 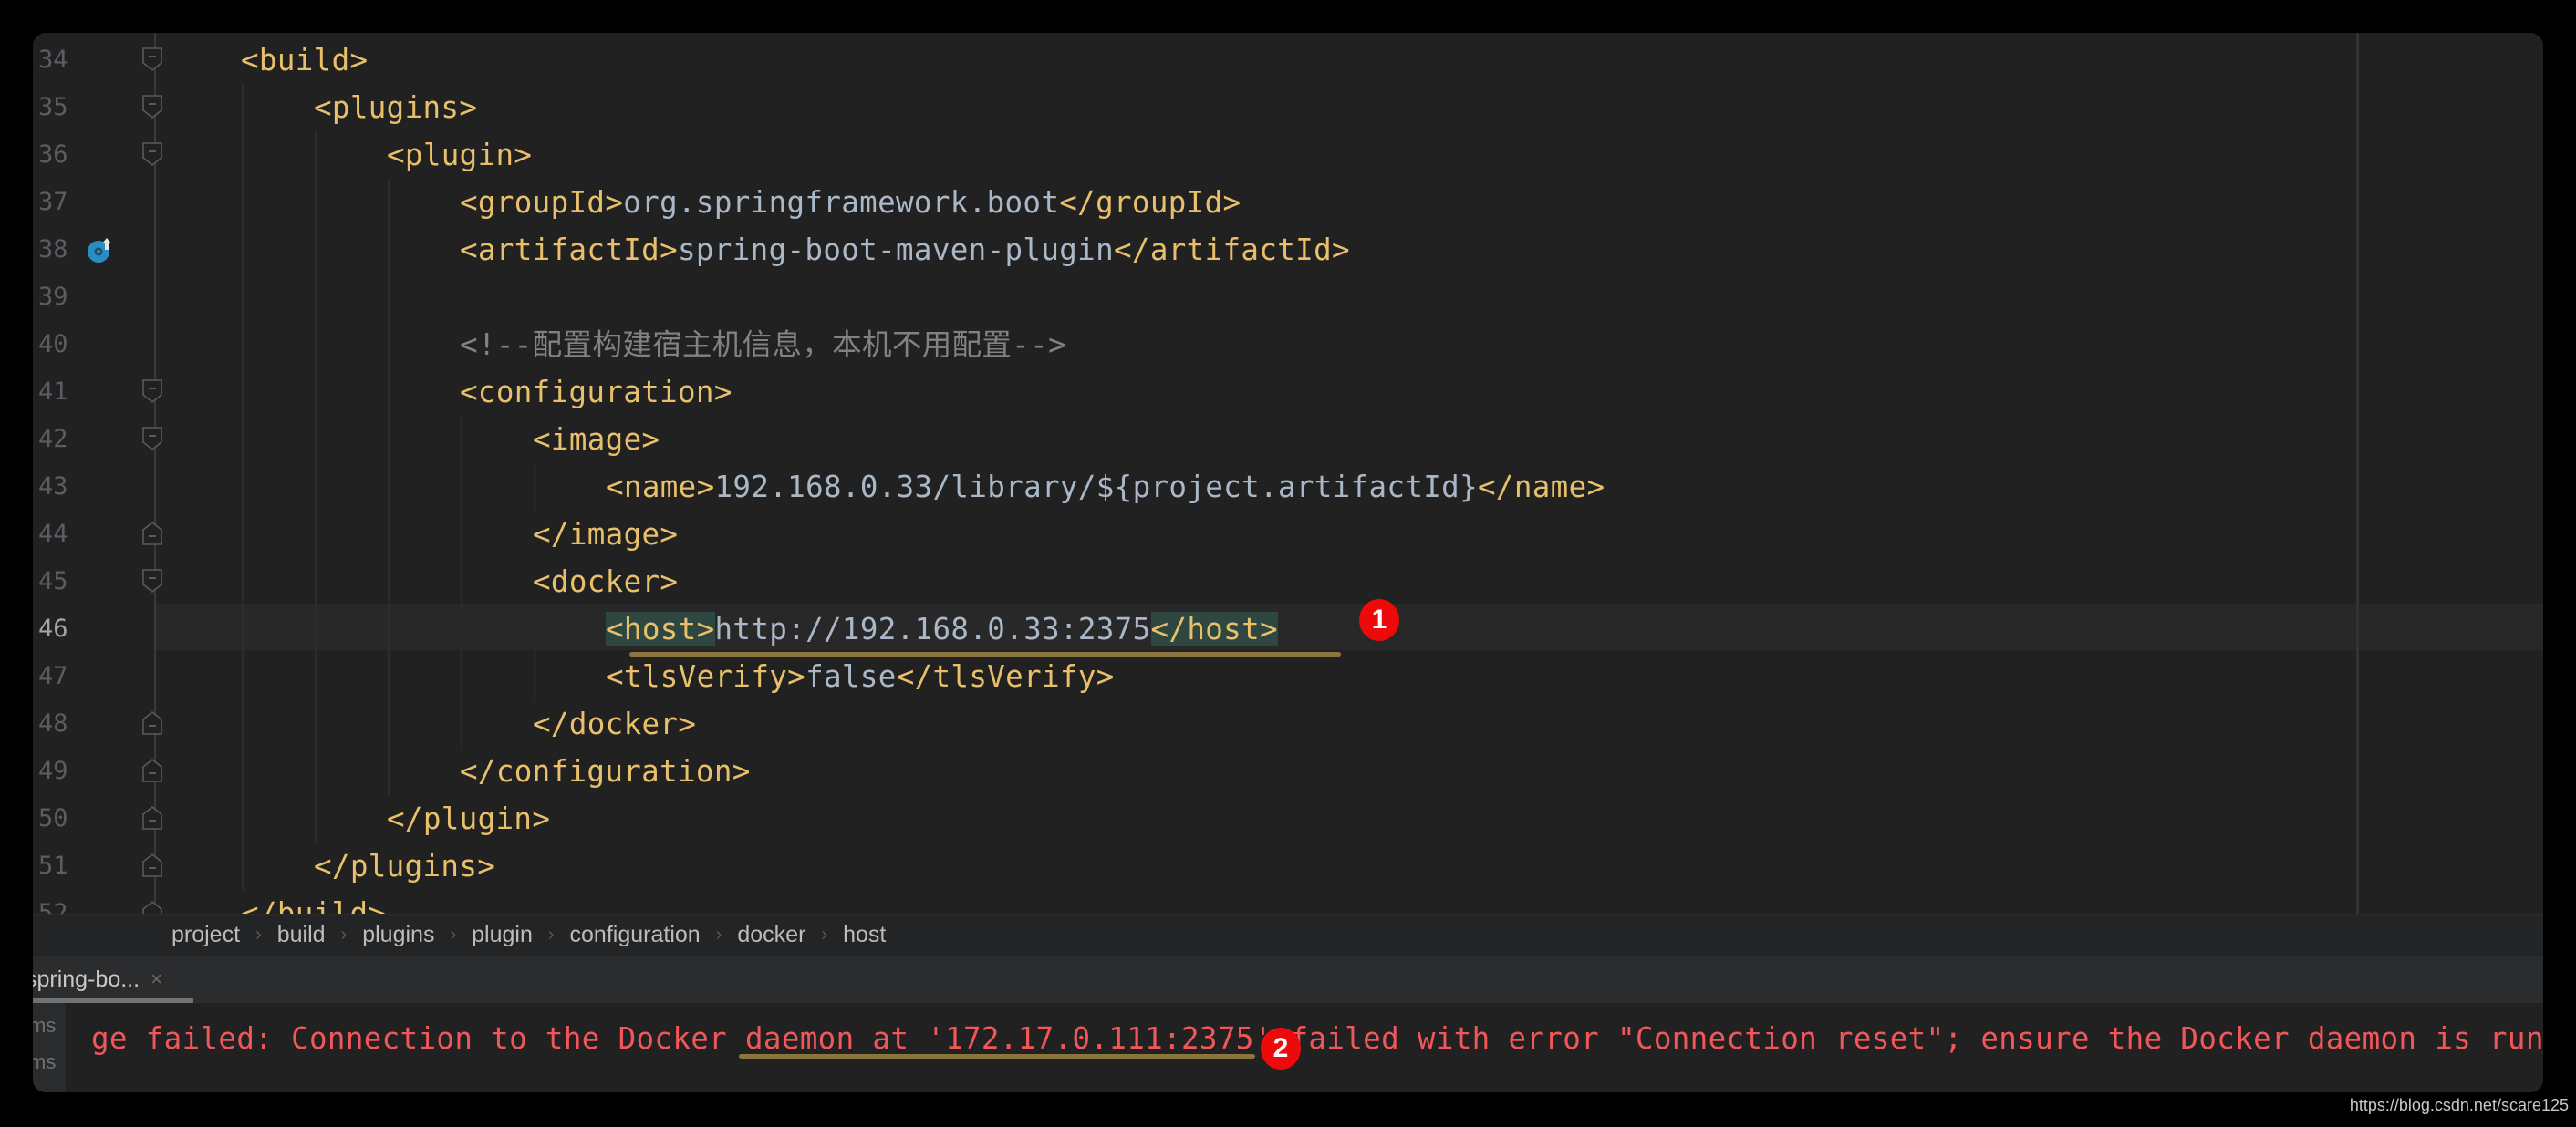 What do you see at coordinates (771, 935) in the screenshot?
I see `breadcrumb-item-docker: docker` at bounding box center [771, 935].